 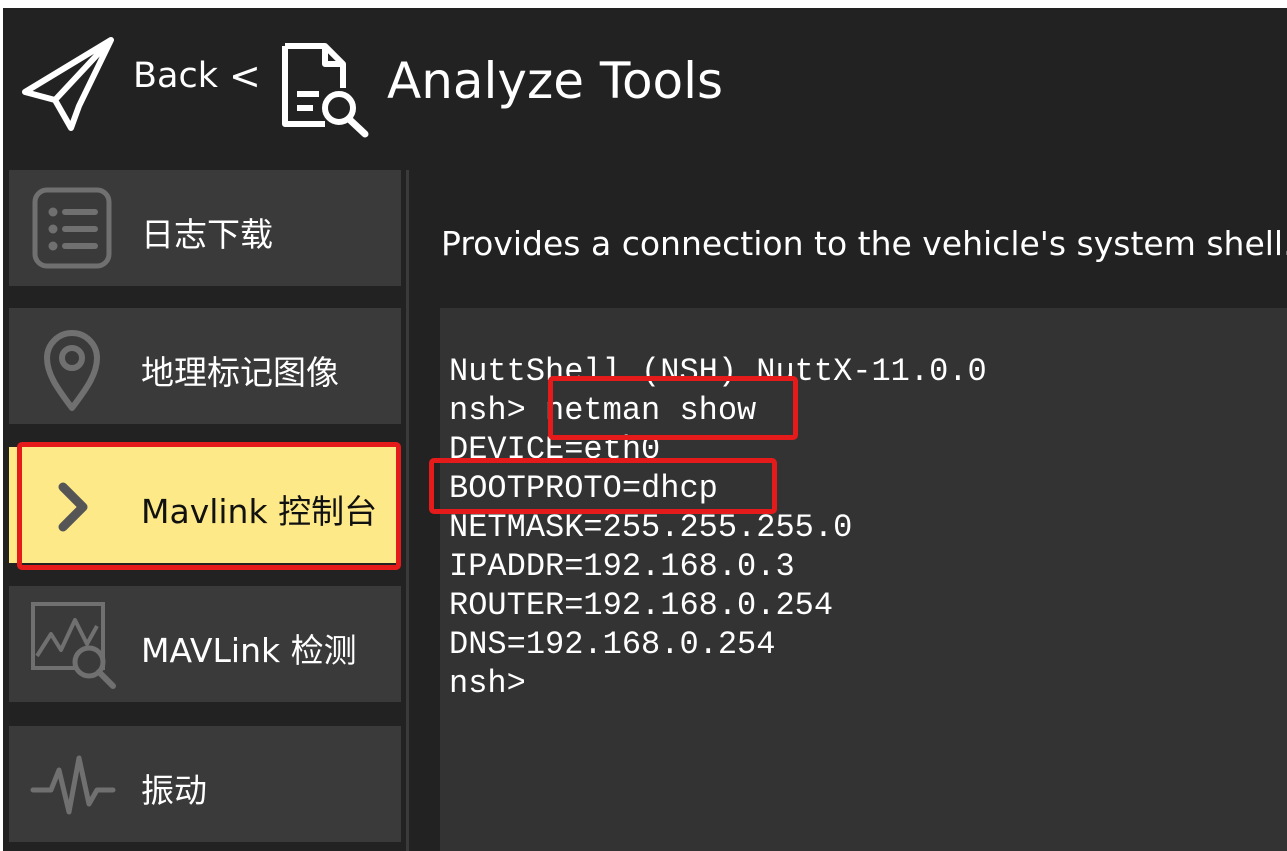 I want to click on console-line: NuttShell (NSH) NuttX-11.0.0, so click(x=718, y=371).